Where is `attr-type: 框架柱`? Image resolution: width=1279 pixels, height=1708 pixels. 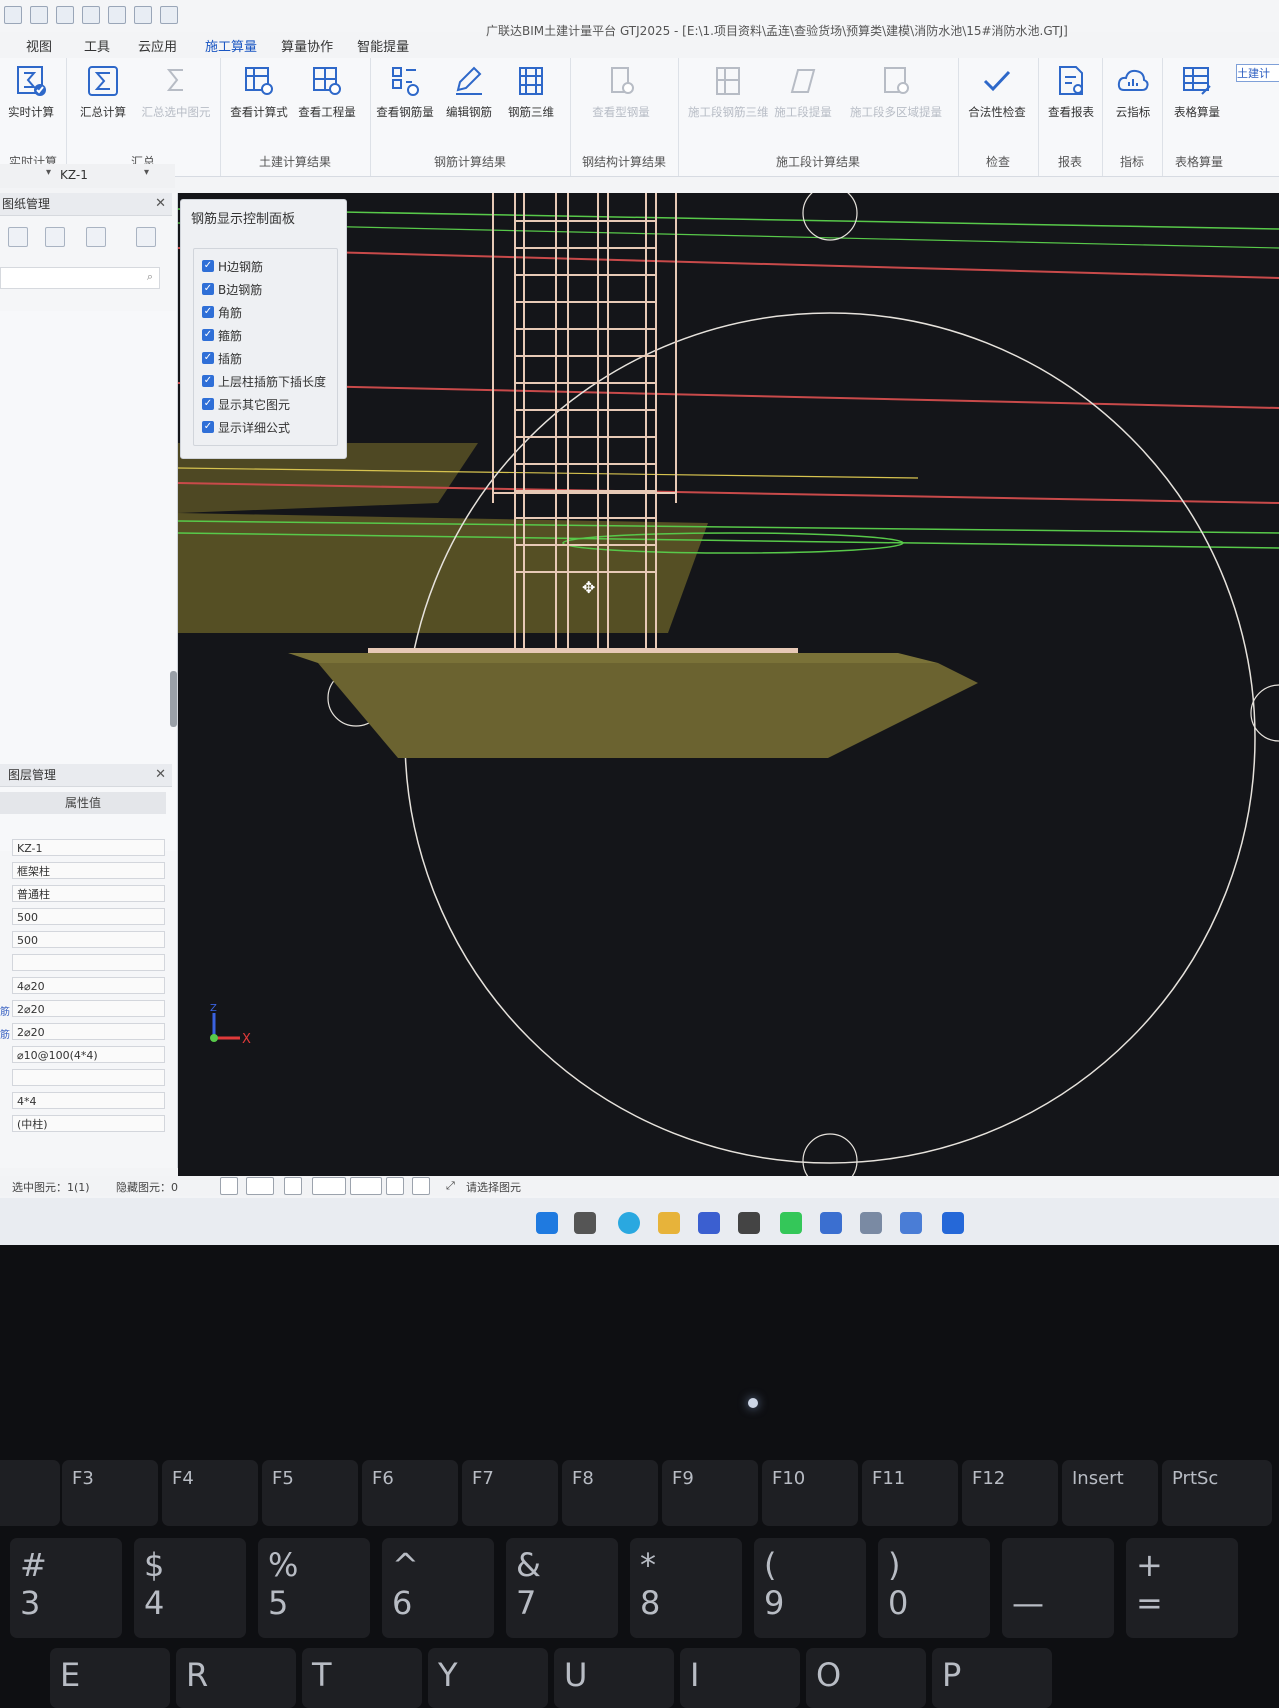
attr-type: 框架柱 is located at coordinates (88, 870).